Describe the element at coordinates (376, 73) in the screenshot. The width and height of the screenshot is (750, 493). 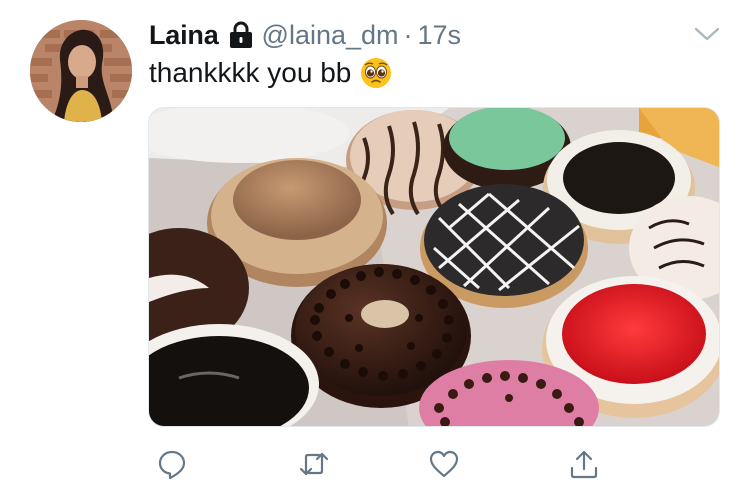
I see `pleading-face-emoji` at that location.